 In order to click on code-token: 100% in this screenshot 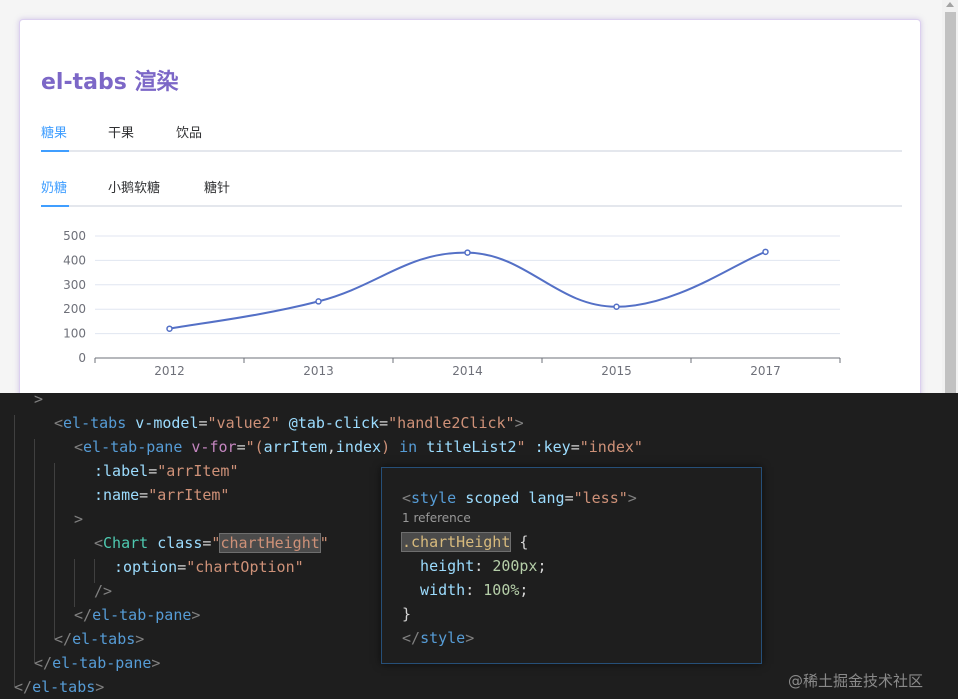, I will do `click(501, 590)`.